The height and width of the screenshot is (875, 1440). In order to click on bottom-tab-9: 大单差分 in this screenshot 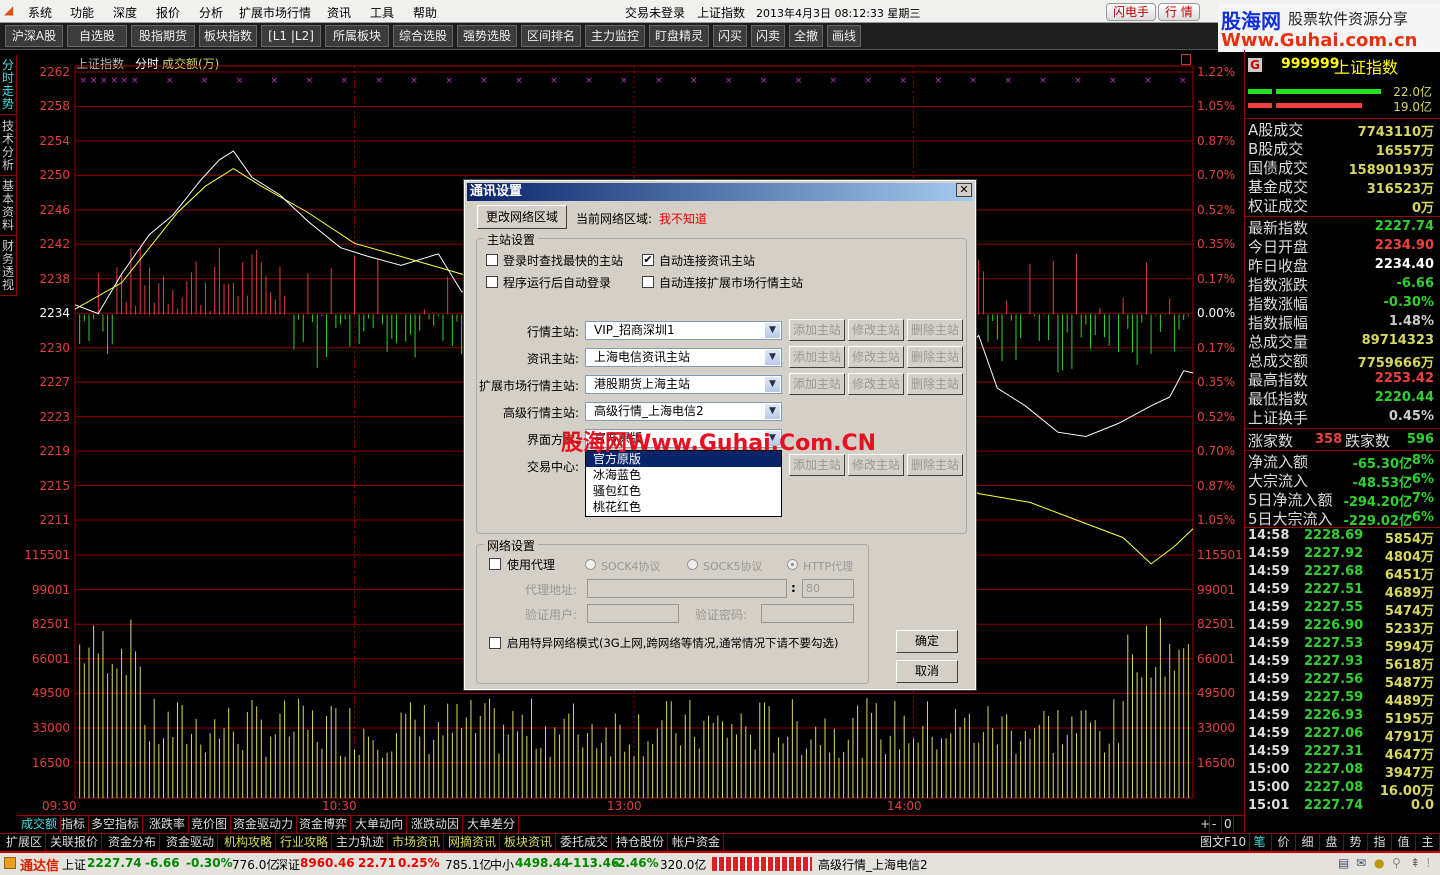, I will do `click(492, 824)`.